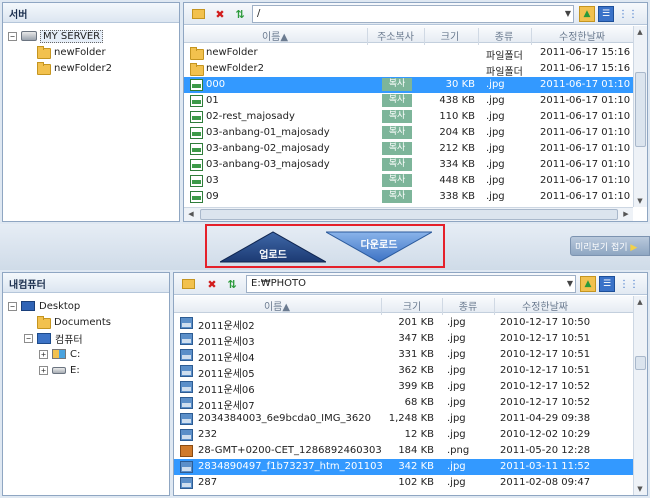 The height and width of the screenshot is (498, 650). I want to click on scroll-right-icon: ▶, so click(626, 214).